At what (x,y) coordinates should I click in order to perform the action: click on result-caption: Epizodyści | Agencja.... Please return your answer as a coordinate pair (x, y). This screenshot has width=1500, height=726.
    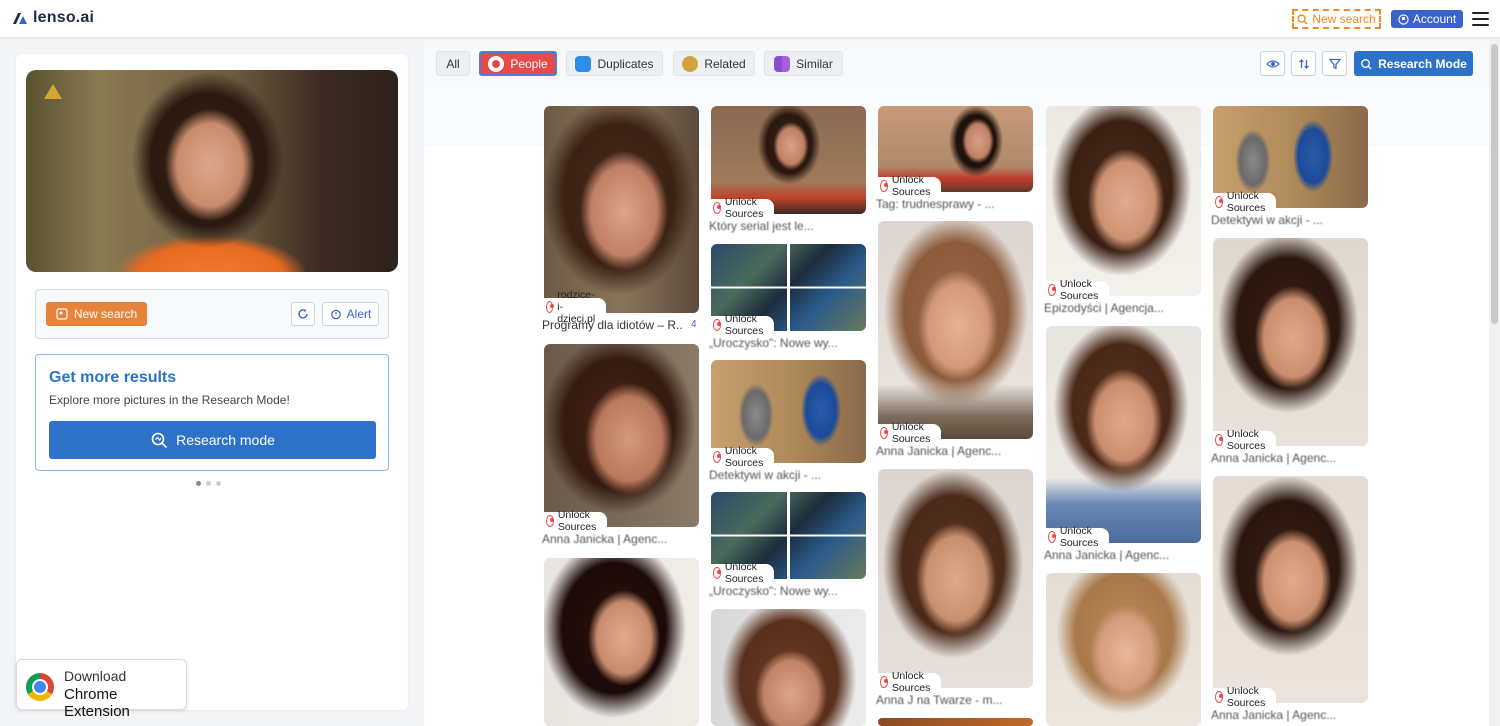
    Looking at the image, I should click on (1124, 308).